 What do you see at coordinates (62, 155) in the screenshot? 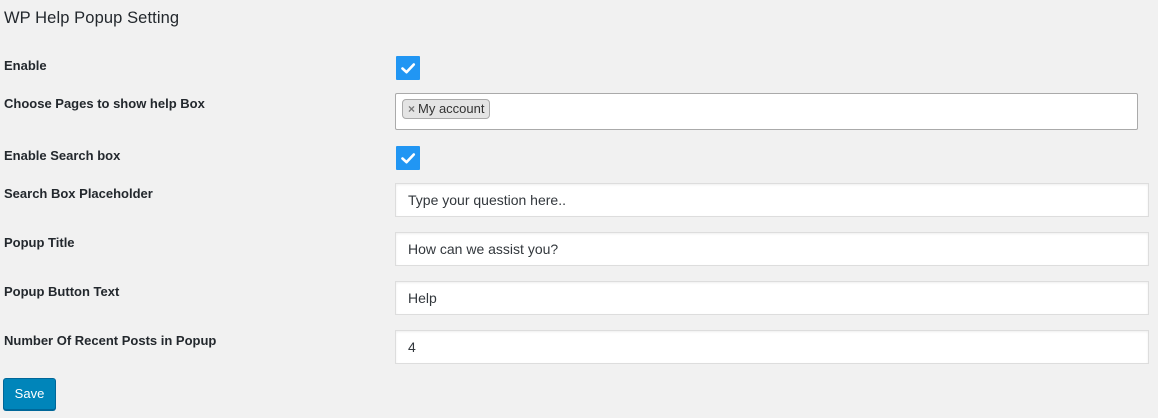
I see `enable-search-label: Enable Search box` at bounding box center [62, 155].